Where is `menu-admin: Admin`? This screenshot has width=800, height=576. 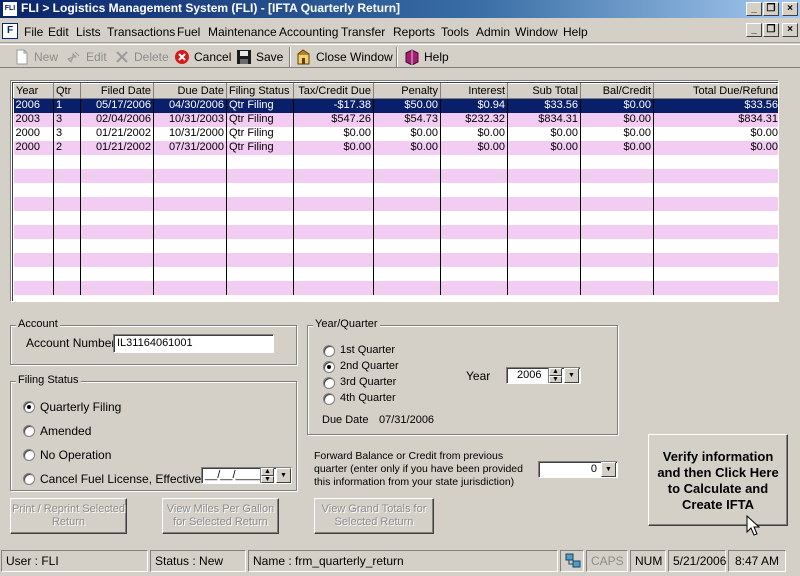 menu-admin: Admin is located at coordinates (493, 32).